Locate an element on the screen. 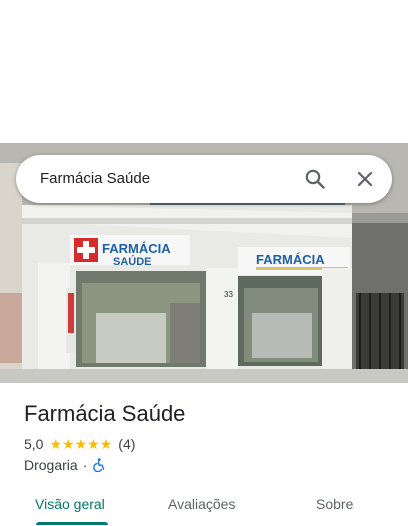 The width and height of the screenshot is (408, 526). place-tabs: Visão geral Avaliações Sobre is located at coordinates (204, 506).